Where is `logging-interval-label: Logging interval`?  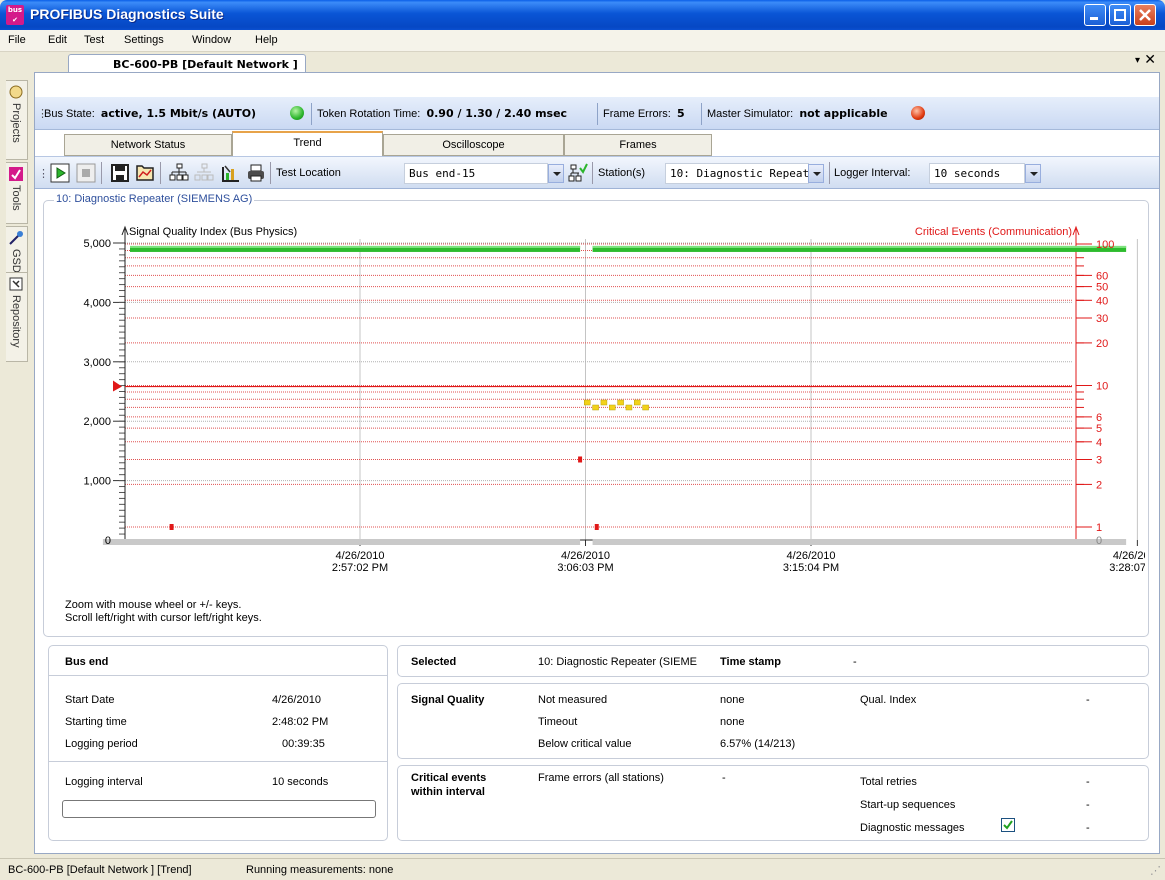 logging-interval-label: Logging interval is located at coordinates (104, 782).